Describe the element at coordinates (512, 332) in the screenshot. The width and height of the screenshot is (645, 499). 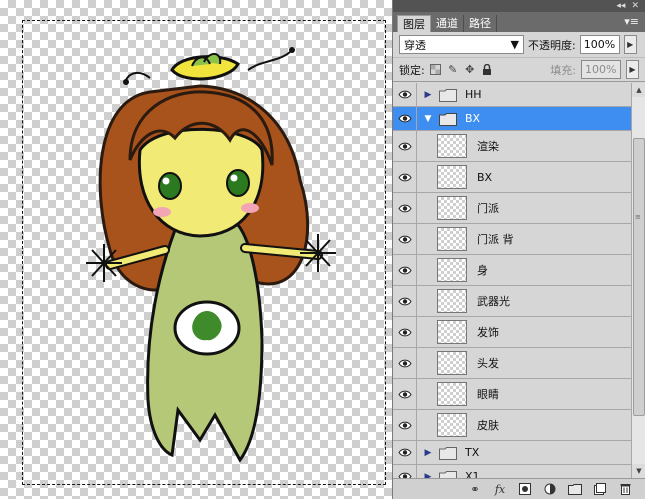
I see `layer-item: 发饰` at that location.